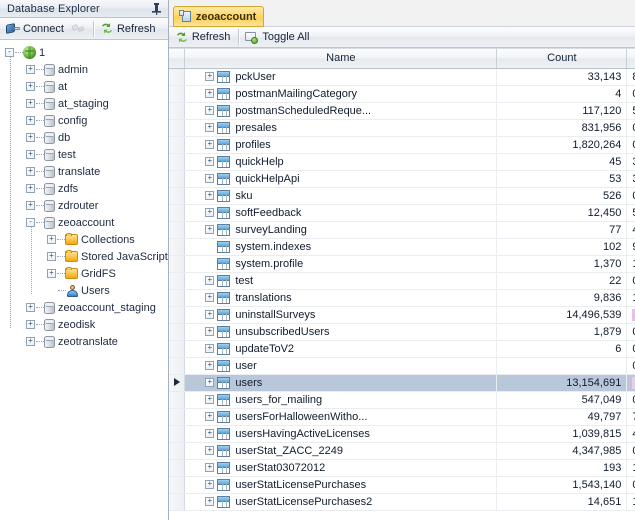 Image resolution: width=635 pixels, height=520 pixels. I want to click on tree-item-translate: translate, so click(84, 171).